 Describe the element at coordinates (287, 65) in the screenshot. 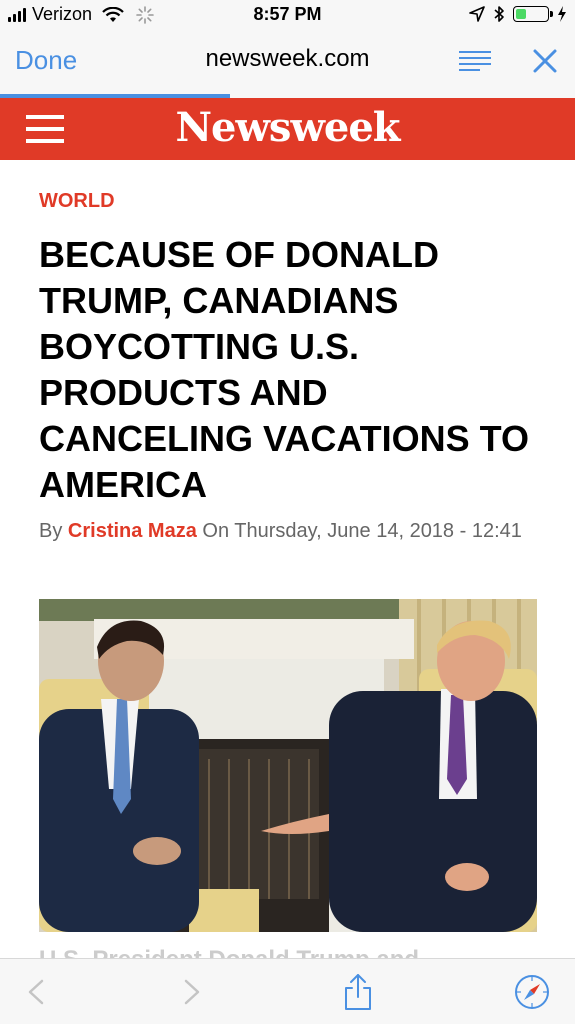

I see `browser-bar: Done newsweek.com` at that location.